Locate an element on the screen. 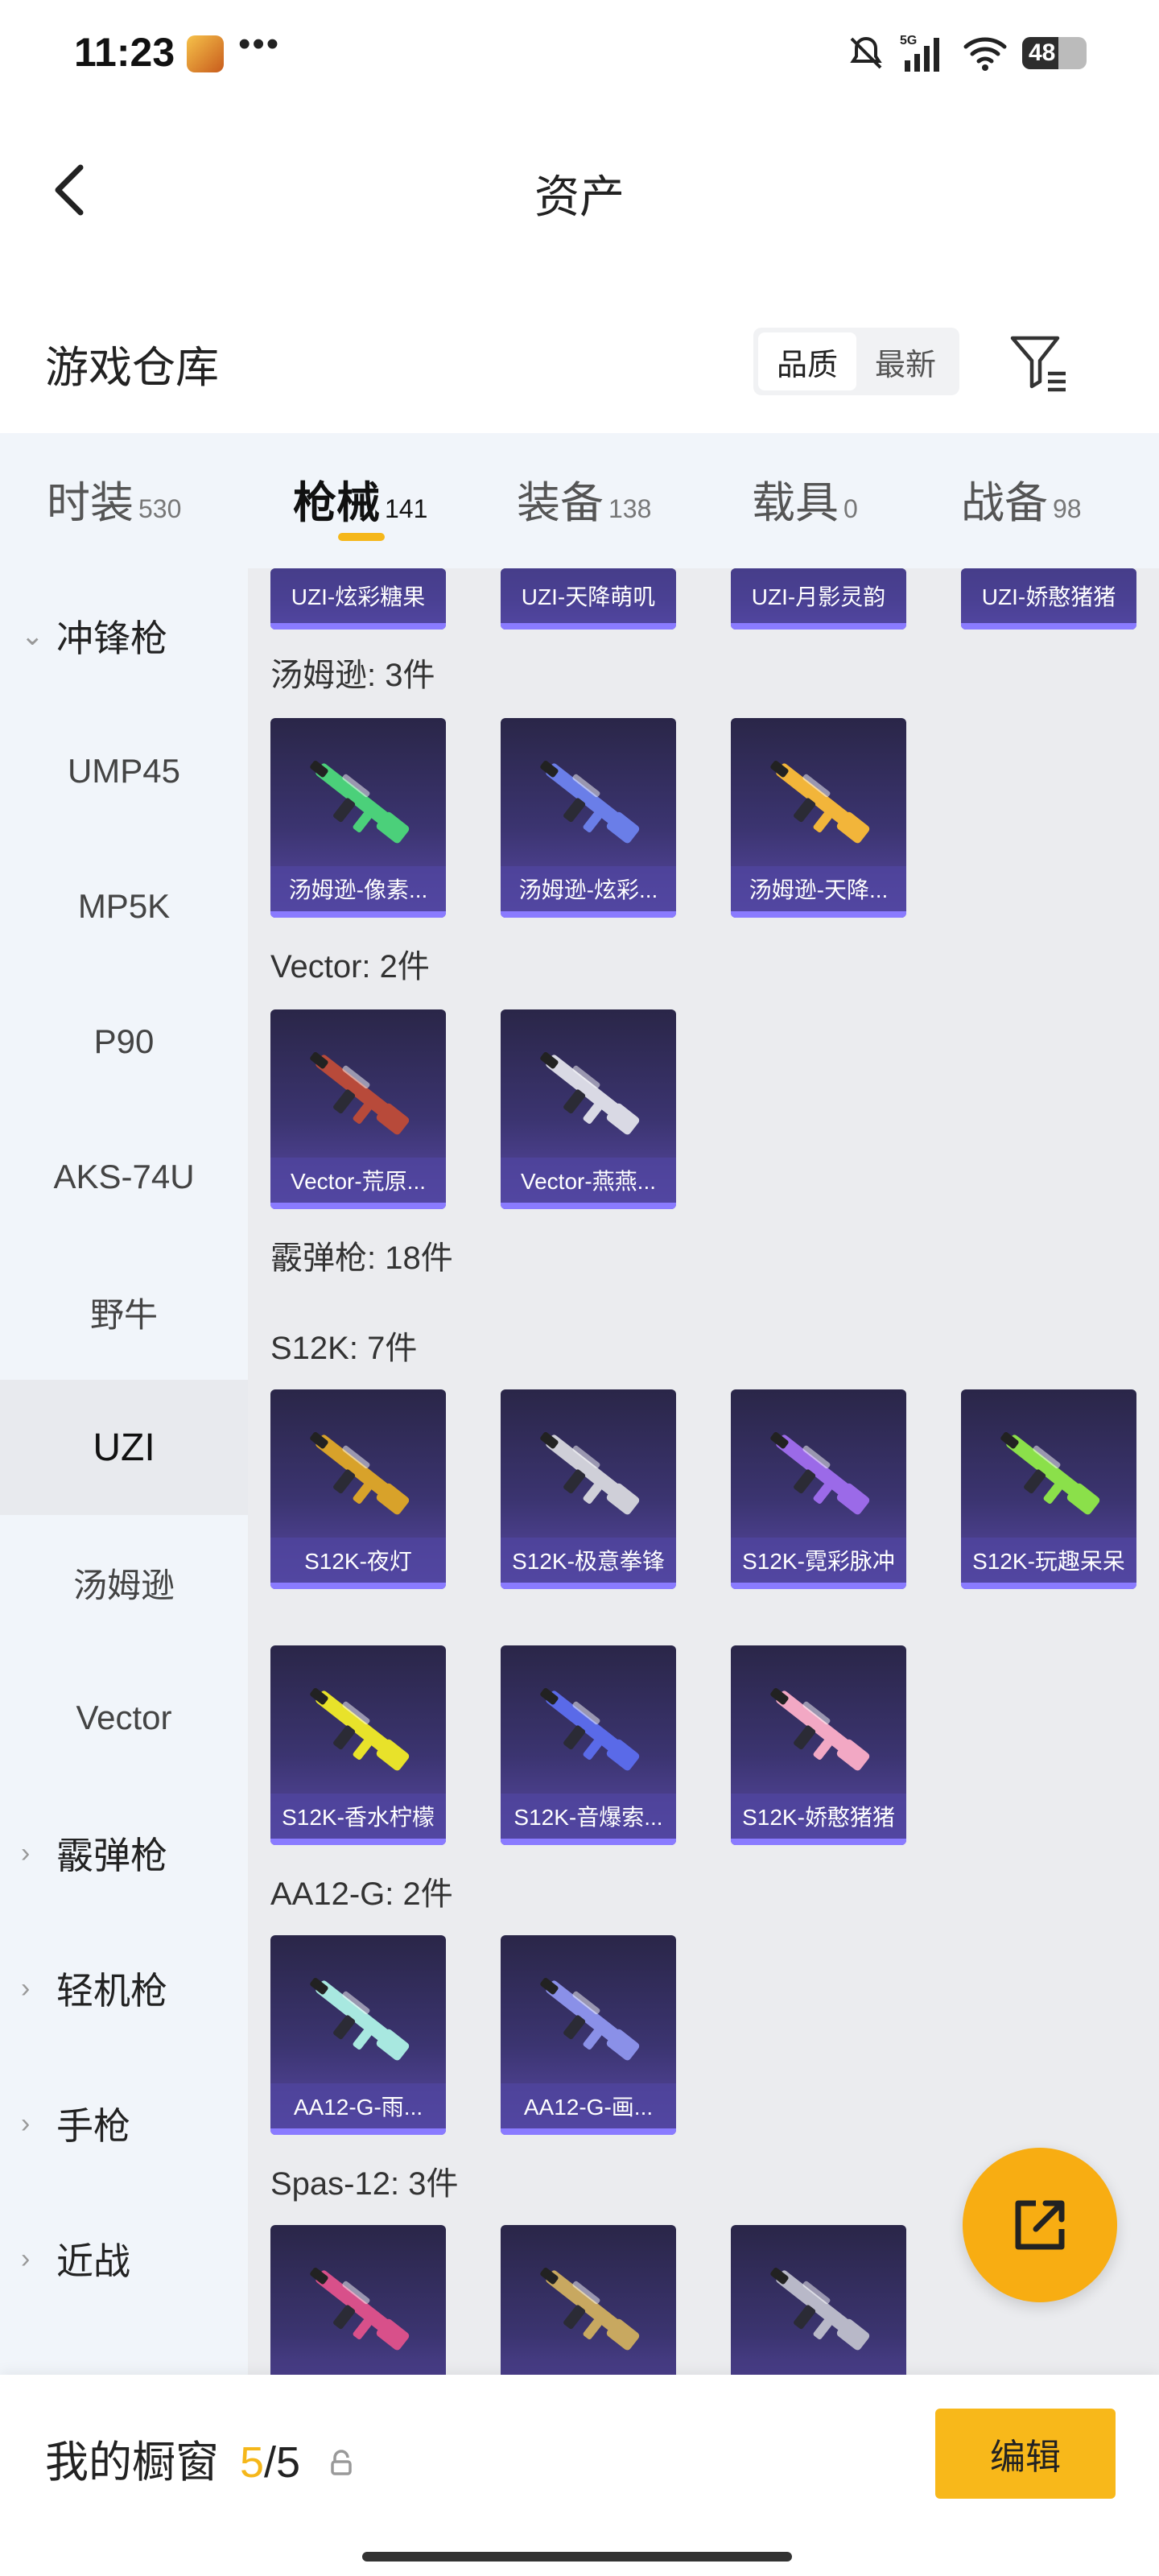 The height and width of the screenshot is (2576, 1159). app-icon is located at coordinates (205, 53).